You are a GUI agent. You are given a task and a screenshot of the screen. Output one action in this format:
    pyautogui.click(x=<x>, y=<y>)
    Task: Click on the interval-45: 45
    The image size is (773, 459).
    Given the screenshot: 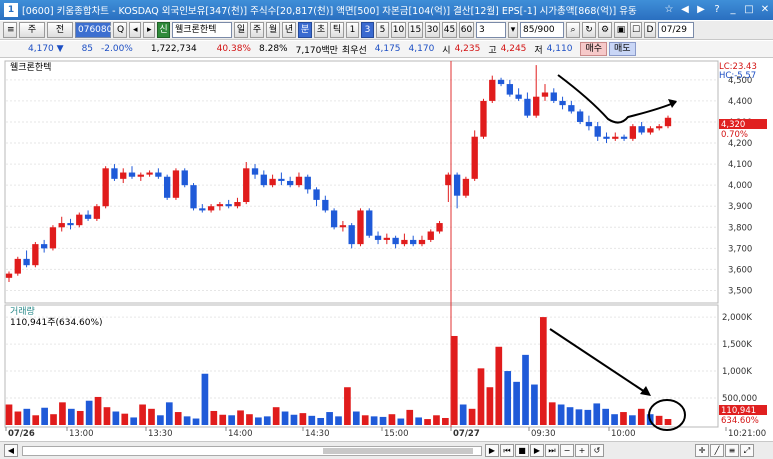 What is the action you would take?
    pyautogui.click(x=449, y=30)
    